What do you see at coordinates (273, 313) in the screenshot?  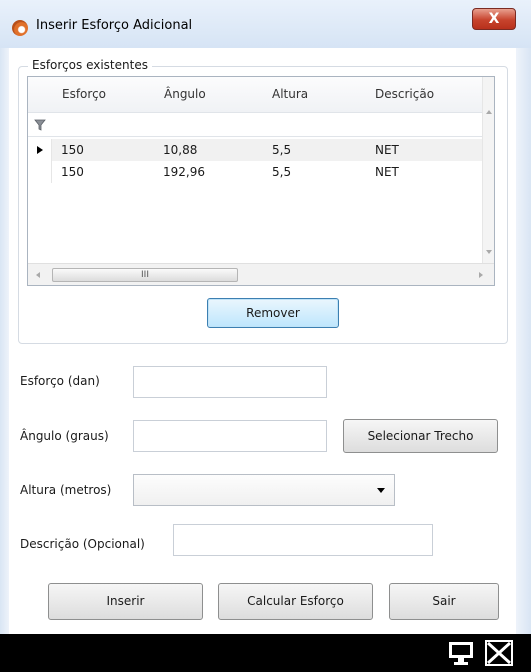 I see `remove-button: Remover` at bounding box center [273, 313].